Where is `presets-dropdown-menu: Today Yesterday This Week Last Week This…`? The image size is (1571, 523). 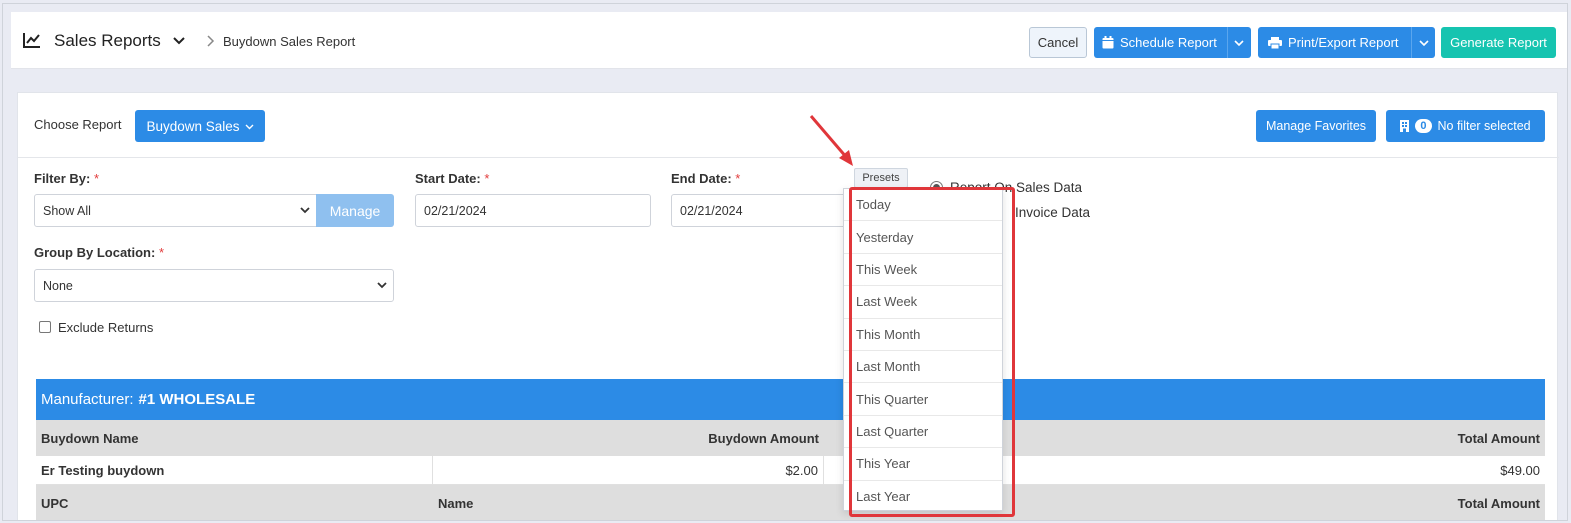
presets-dropdown-menu: Today Yesterday This Week Last Week This… is located at coordinates (923, 349).